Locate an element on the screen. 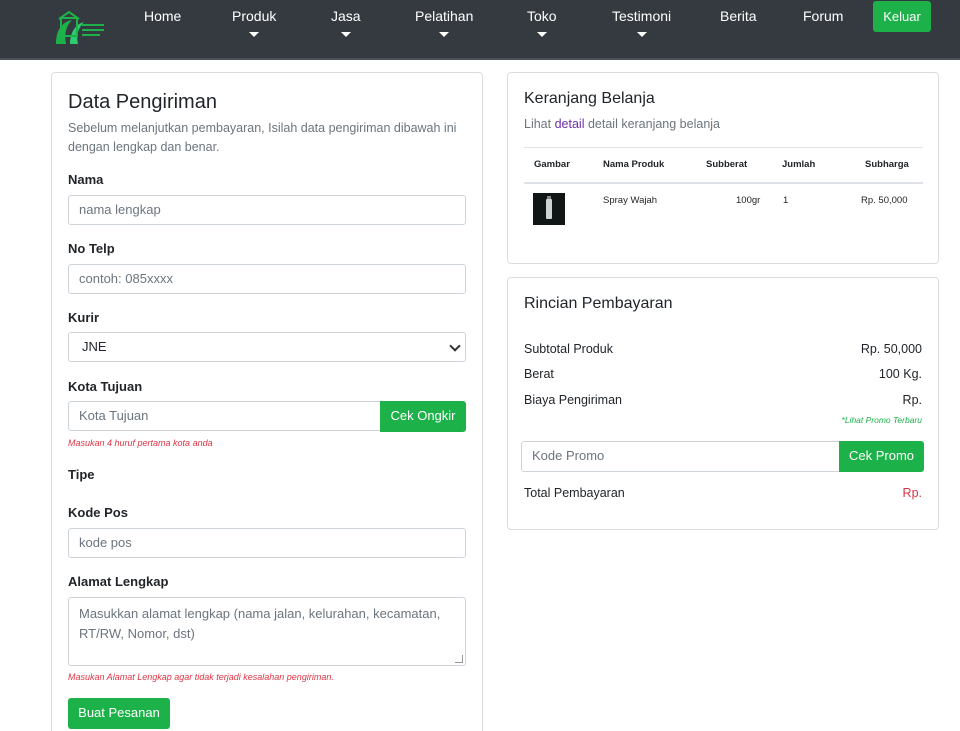  nav-produk: Produk is located at coordinates (254, 22).